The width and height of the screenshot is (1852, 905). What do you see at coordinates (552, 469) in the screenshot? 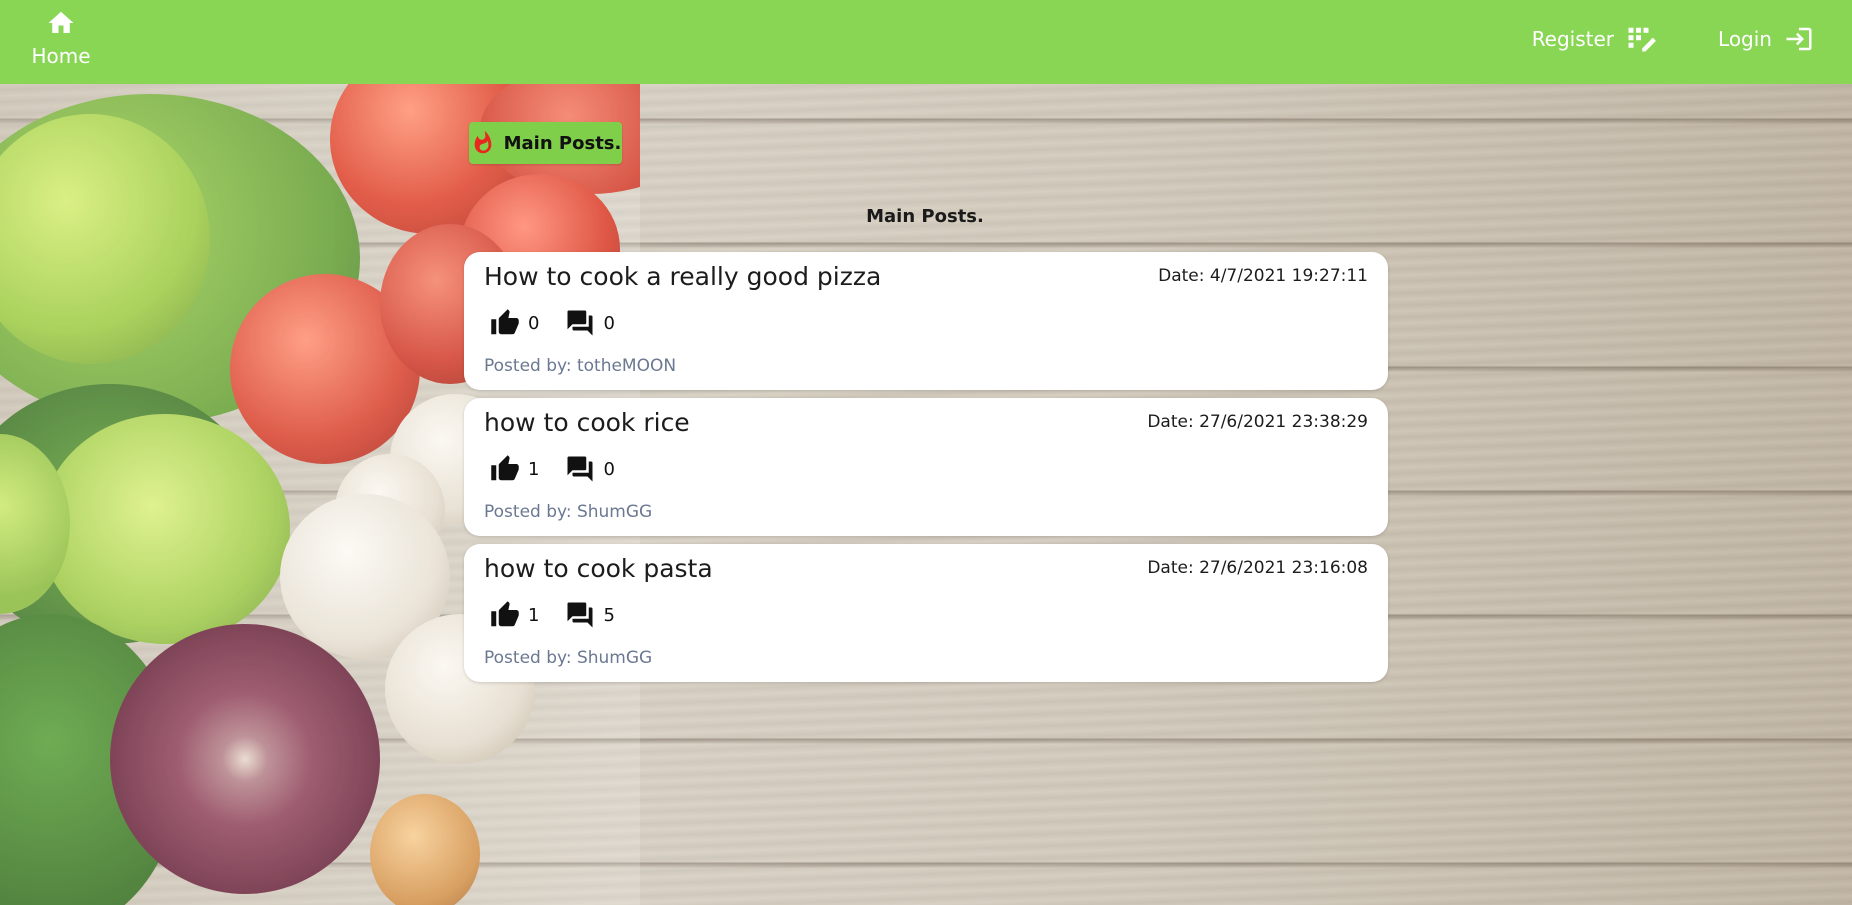
I see `post-stats: 1 0` at bounding box center [552, 469].